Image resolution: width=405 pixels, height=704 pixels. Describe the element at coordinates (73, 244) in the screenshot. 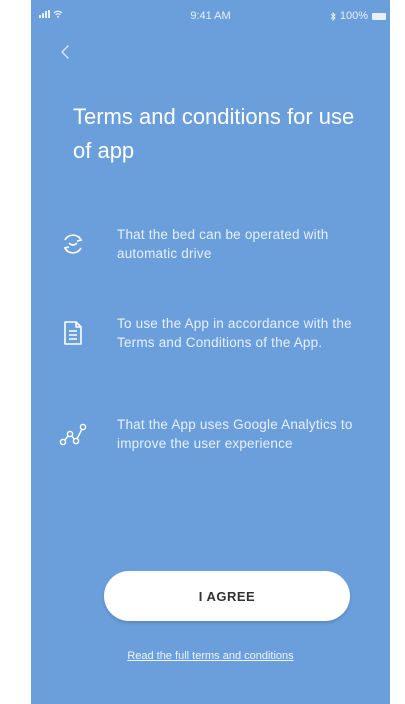

I see `sync-icon` at that location.